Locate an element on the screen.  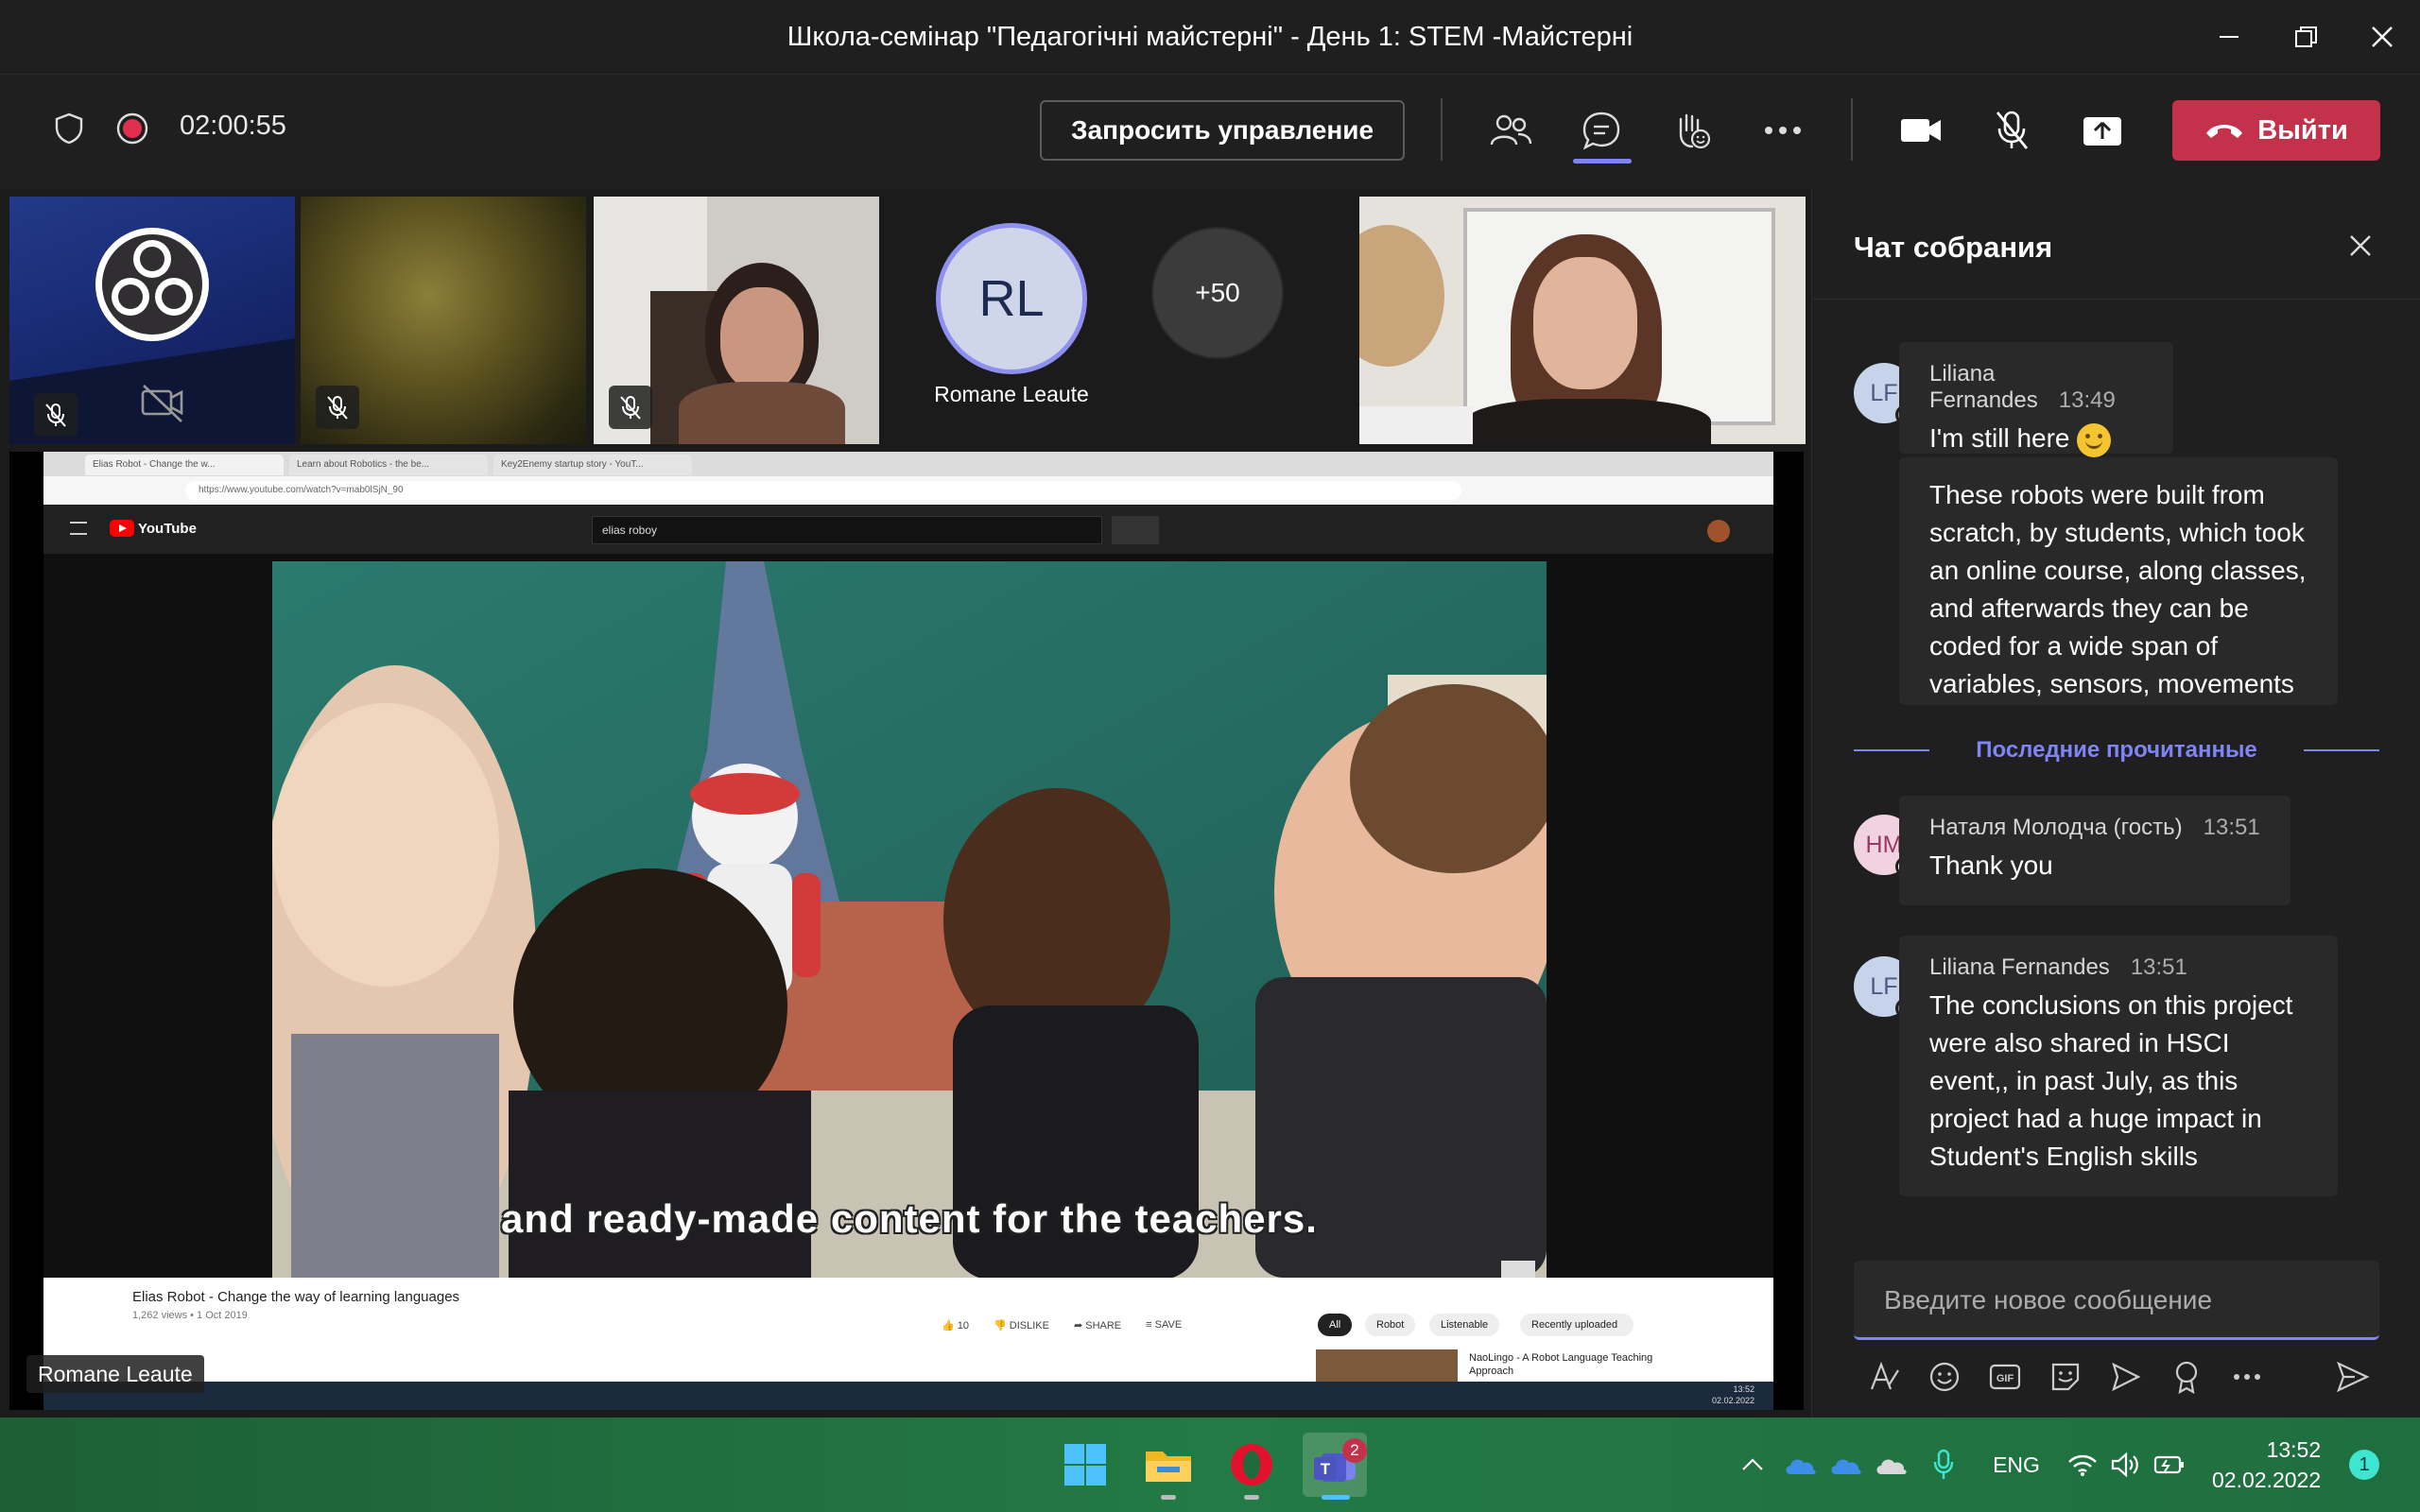
send-icon is located at coordinates (2353, 1377).